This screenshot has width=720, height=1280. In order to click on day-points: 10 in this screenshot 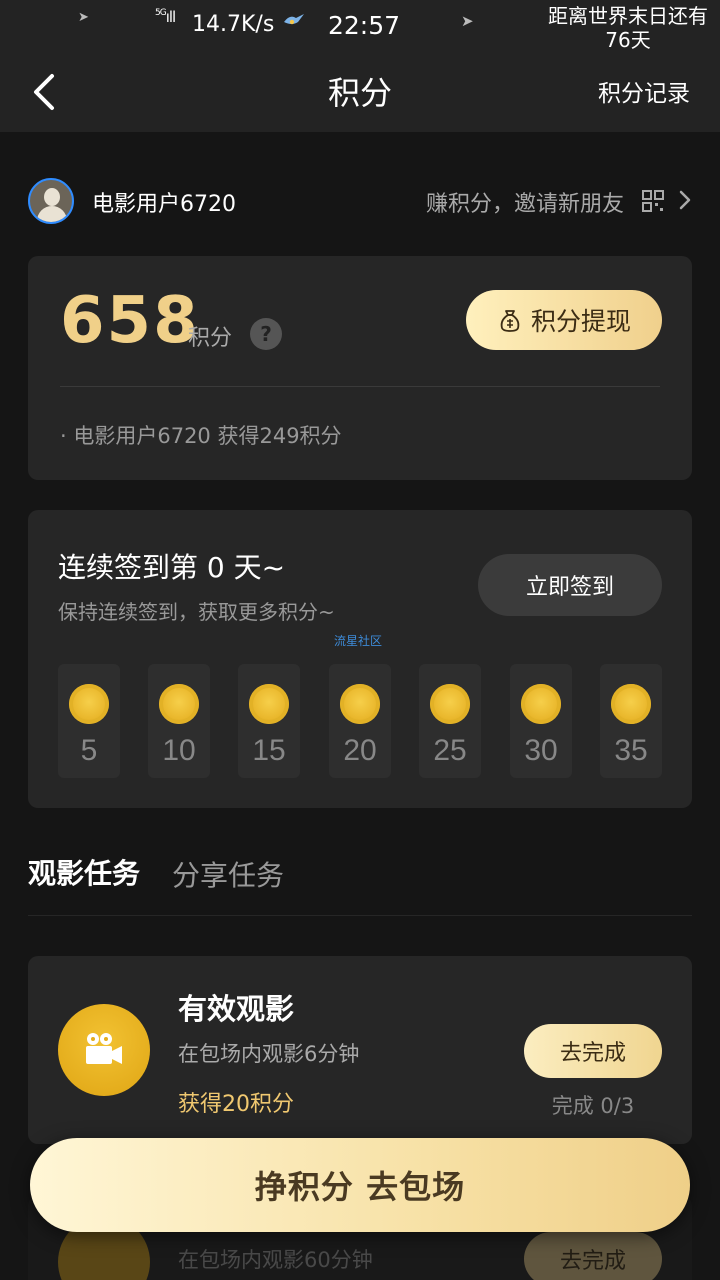, I will do `click(179, 750)`.